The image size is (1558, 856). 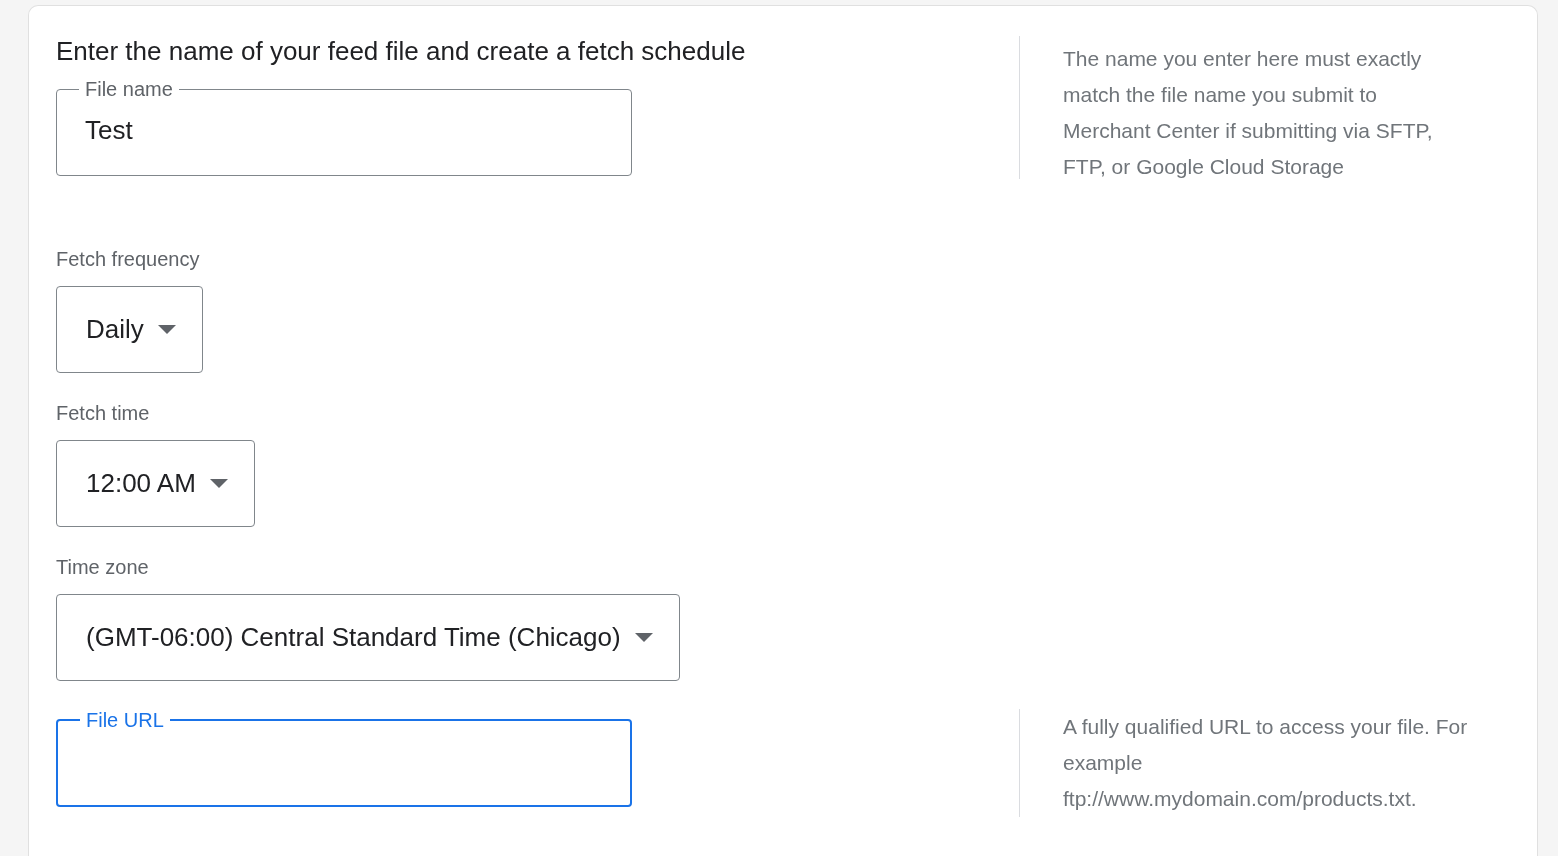 I want to click on field-label: Time zone, so click(x=103, y=567).